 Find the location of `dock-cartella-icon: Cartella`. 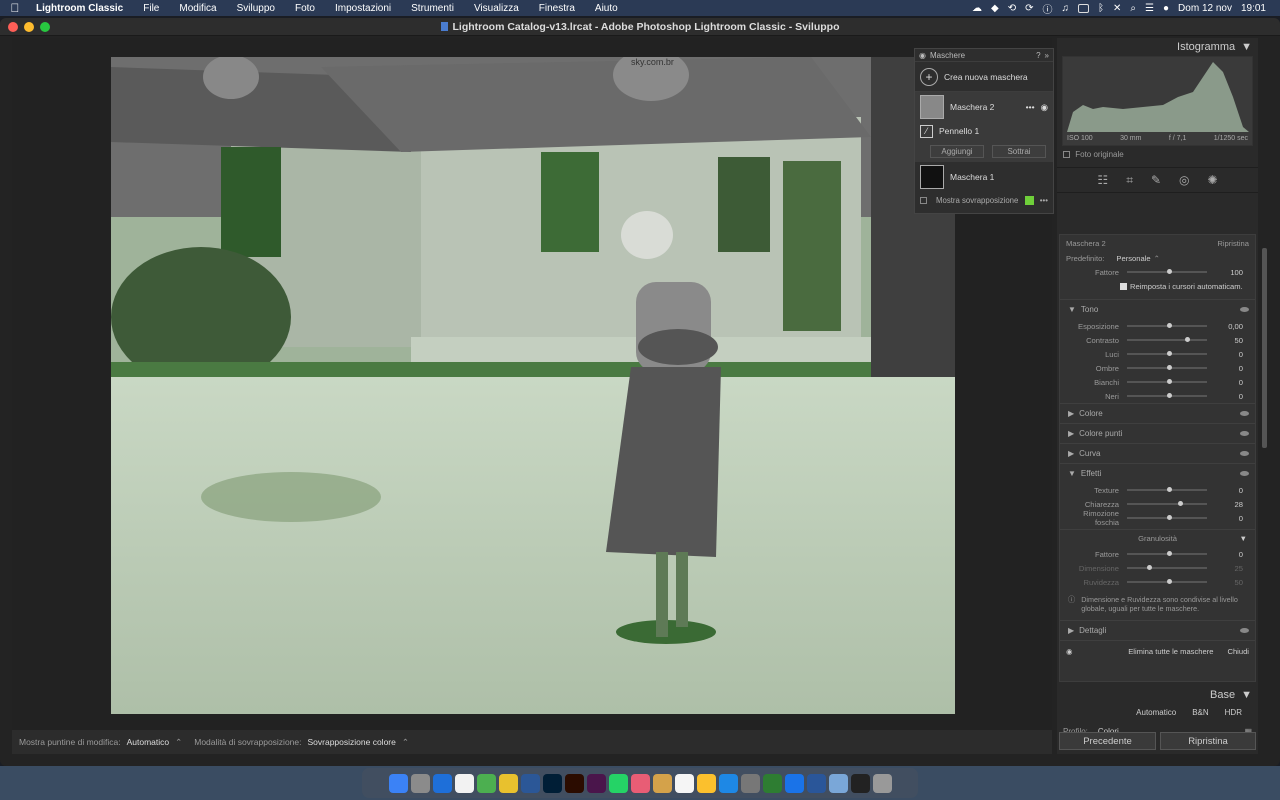

dock-cartella-icon: Cartella is located at coordinates (838, 783).